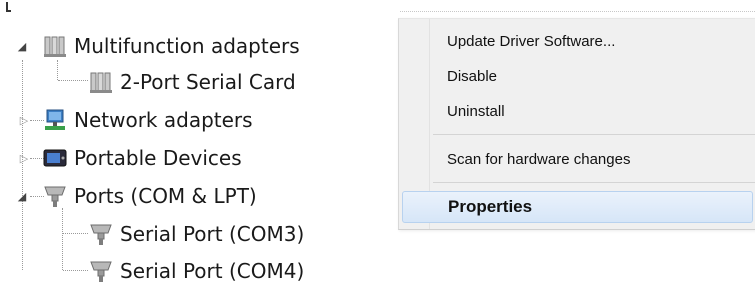 The image size is (755, 289). I want to click on tree-item-label: Serial Port (COM3), so click(212, 234).